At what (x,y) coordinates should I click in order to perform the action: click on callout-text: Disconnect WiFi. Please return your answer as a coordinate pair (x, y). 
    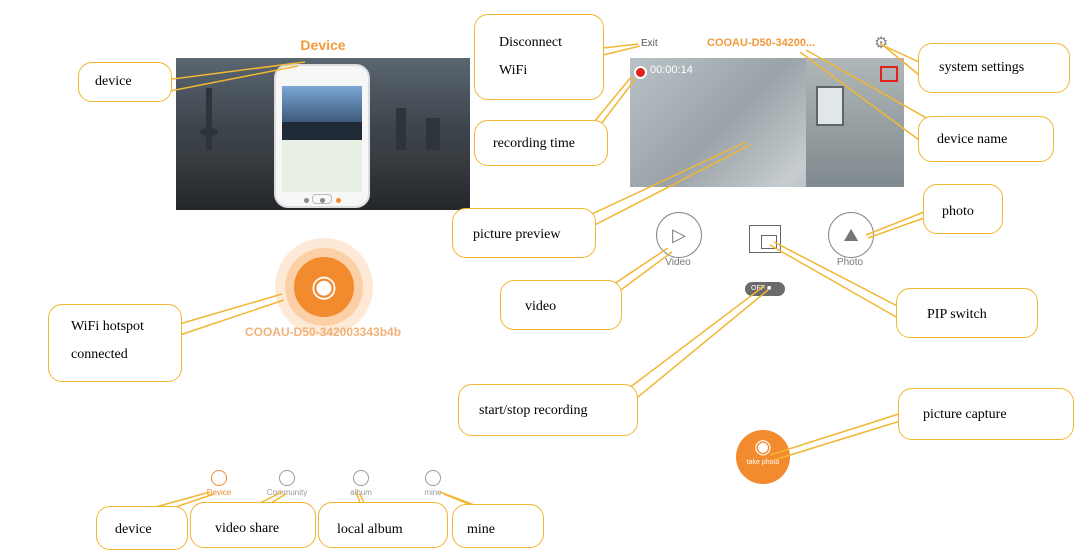
    Looking at the image, I should click on (530, 56).